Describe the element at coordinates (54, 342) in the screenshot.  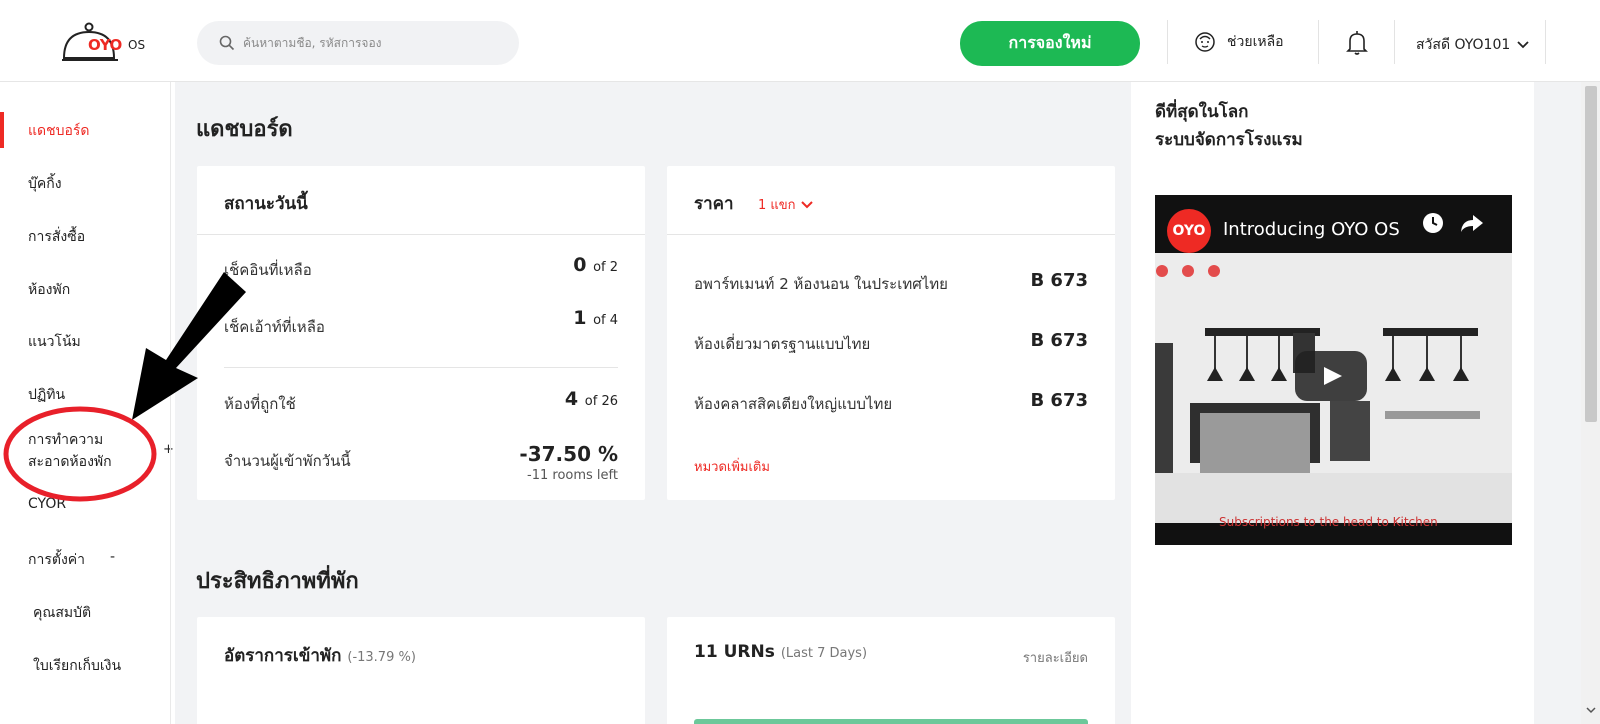
I see `sidebar-item-trends: แนวโน้ม` at that location.